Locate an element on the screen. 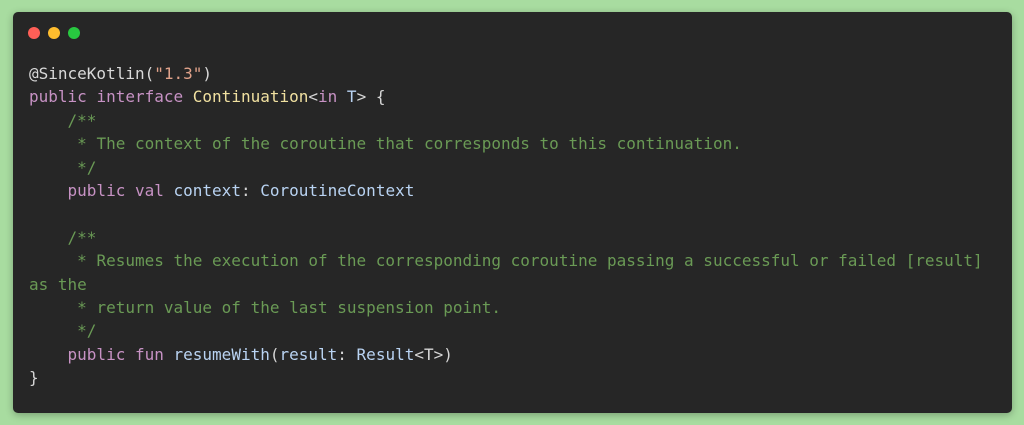 The height and width of the screenshot is (425, 1024). maximize-dot-icon is located at coordinates (74, 33).